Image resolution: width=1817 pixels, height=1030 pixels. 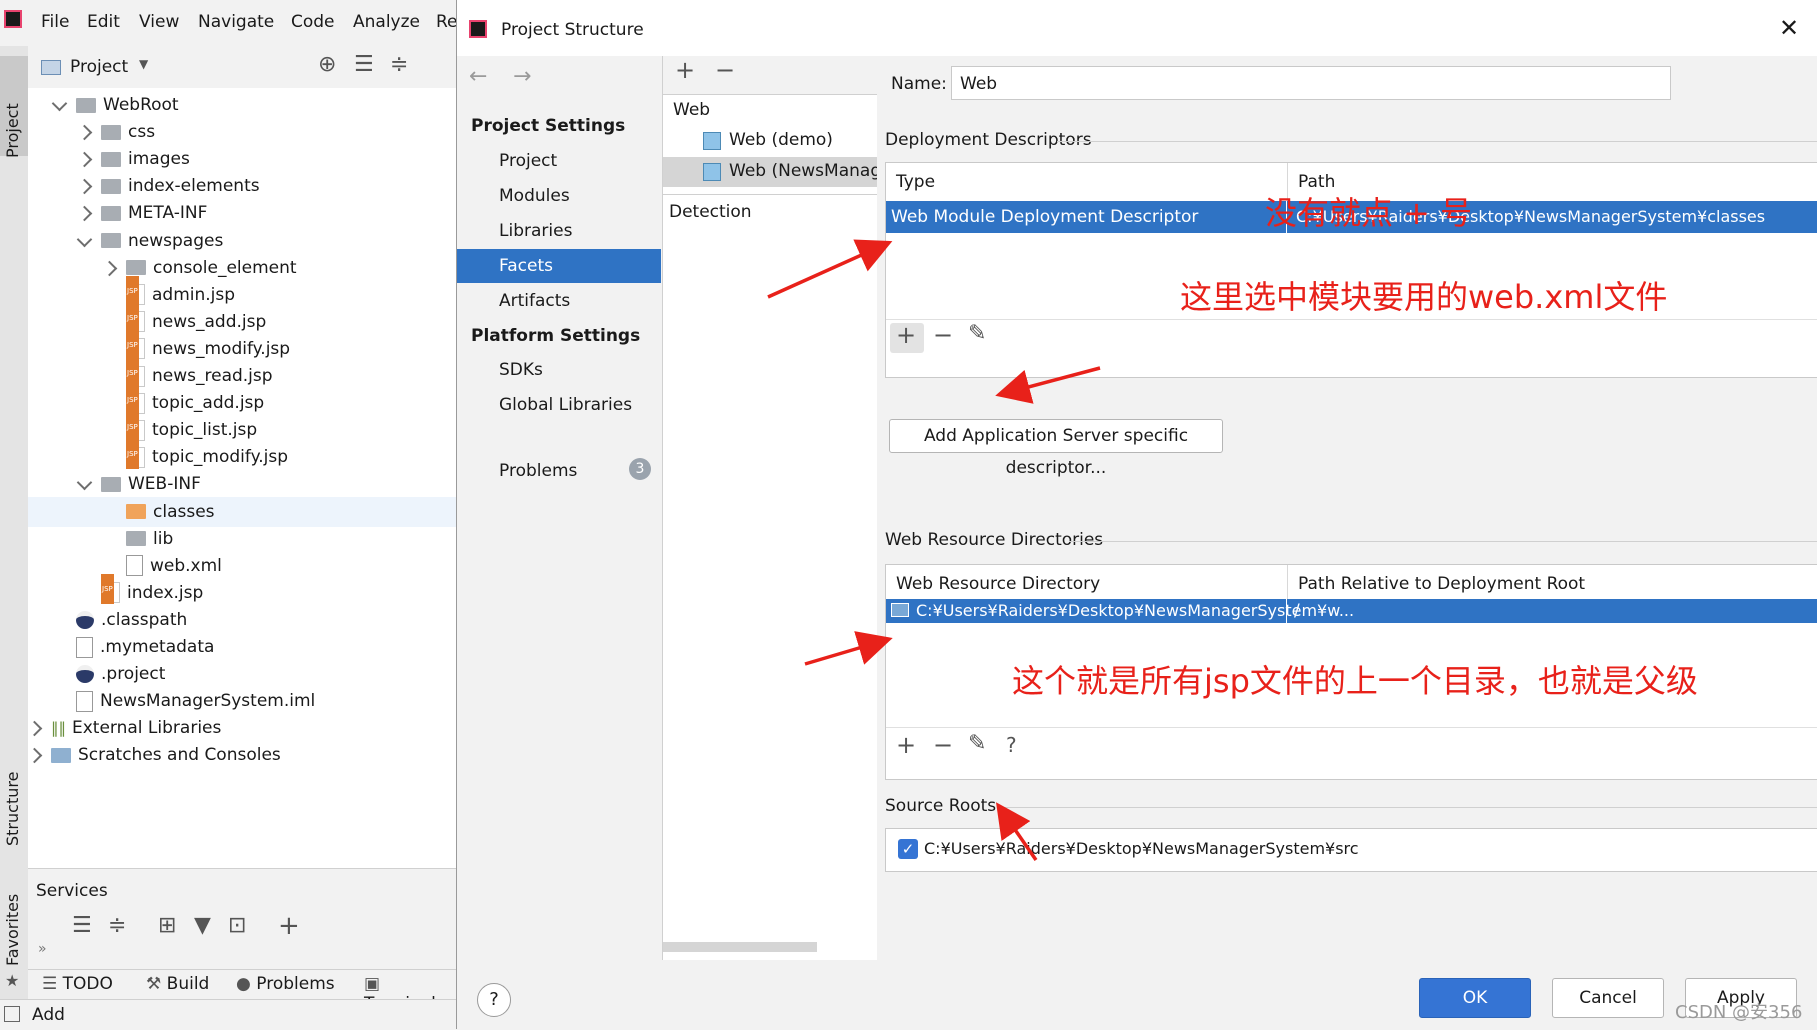 What do you see at coordinates (1739, 1012) in the screenshot?
I see `watermark: CSDN @安356` at bounding box center [1739, 1012].